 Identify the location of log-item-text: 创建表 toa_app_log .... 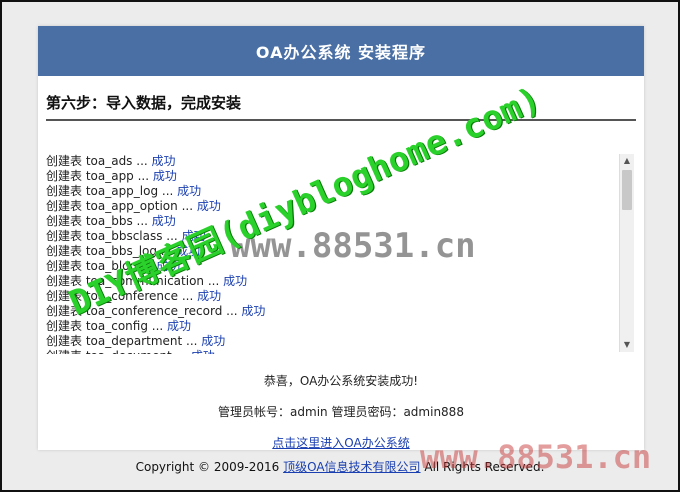
(112, 191).